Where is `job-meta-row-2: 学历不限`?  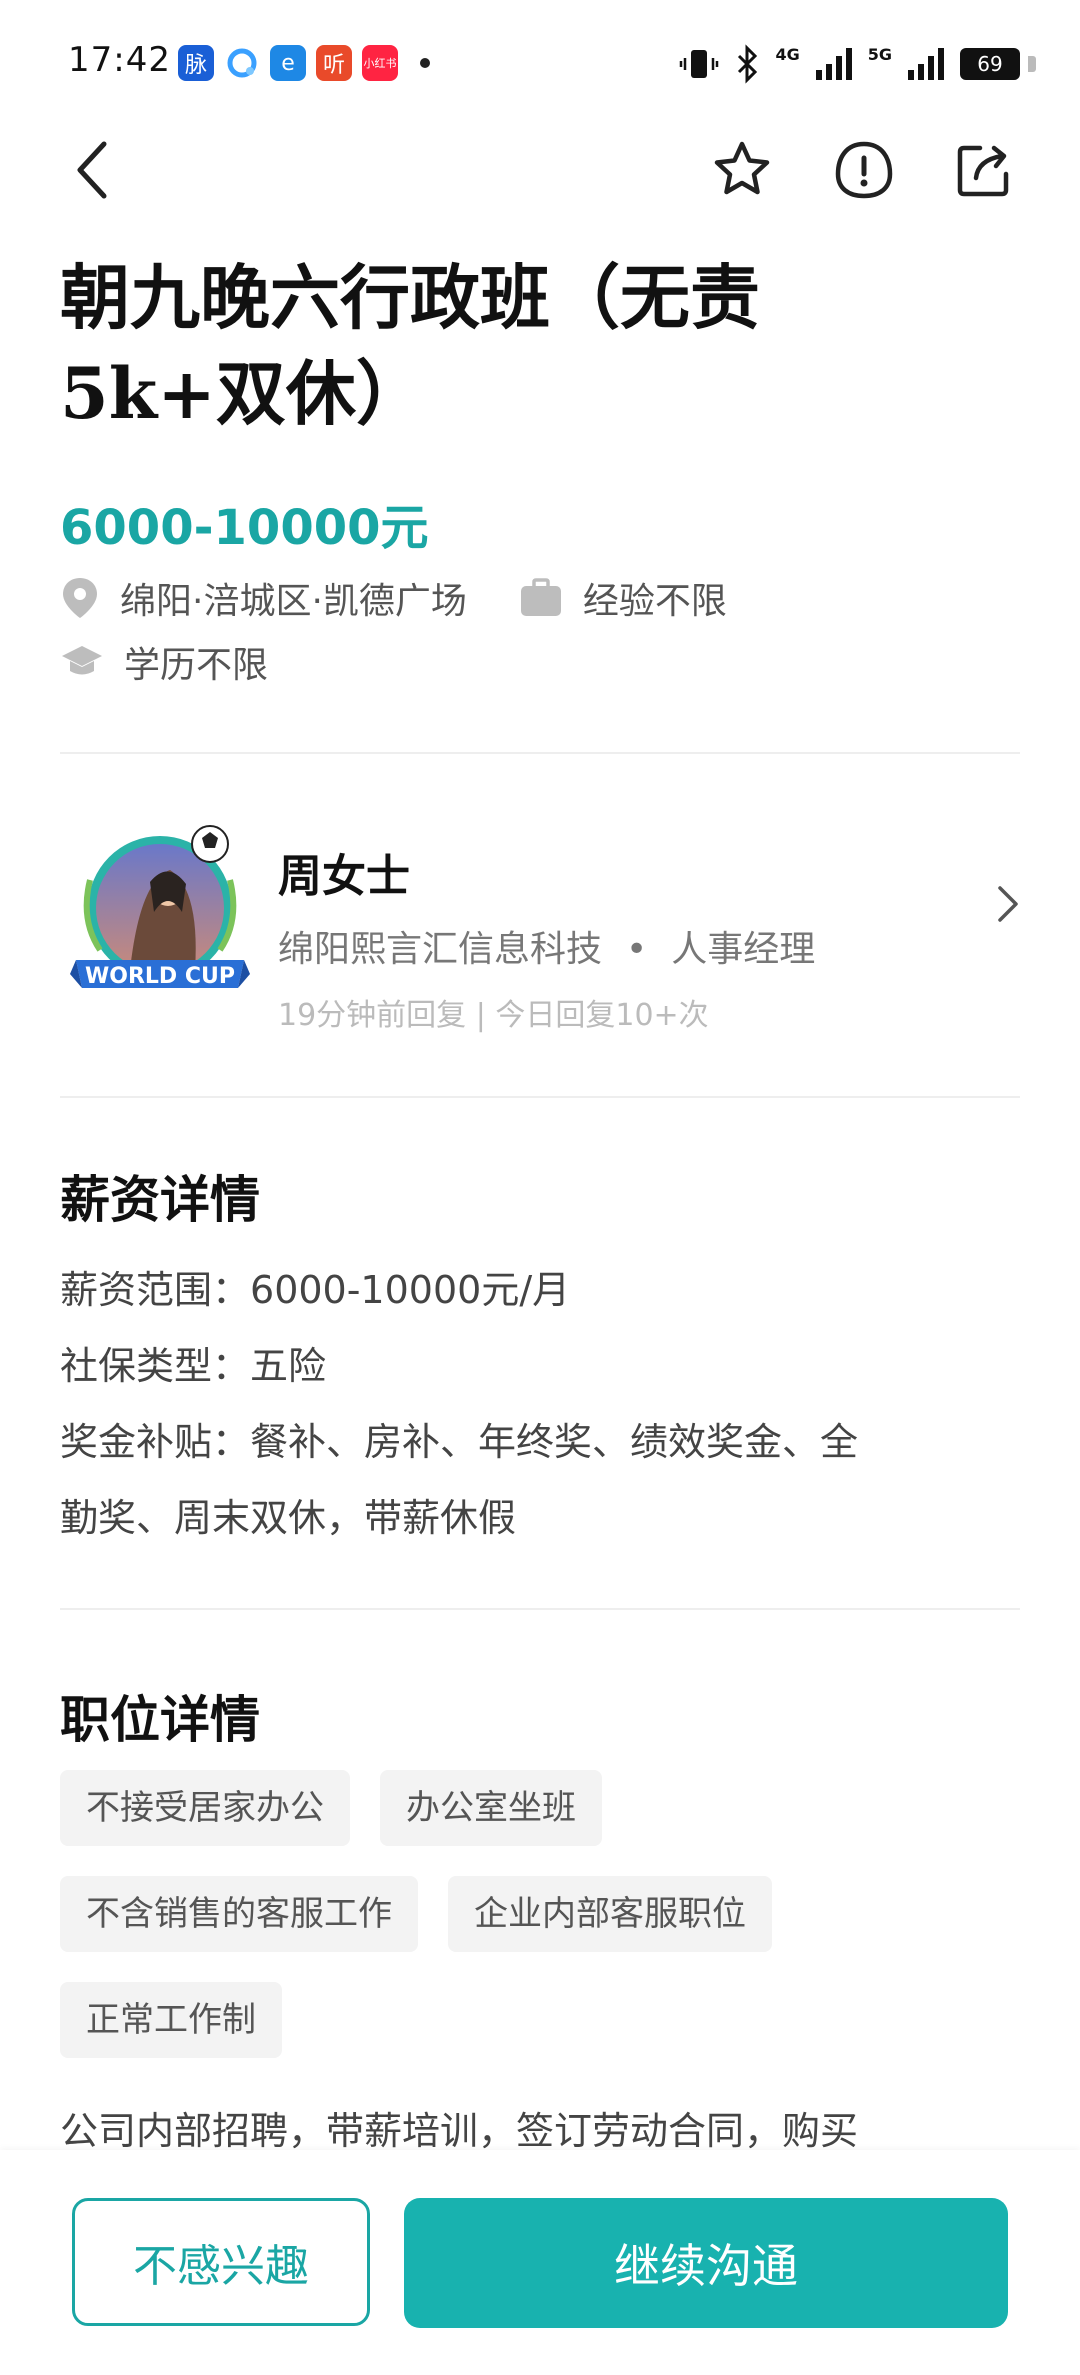 job-meta-row-2: 学历不限 is located at coordinates (190, 662).